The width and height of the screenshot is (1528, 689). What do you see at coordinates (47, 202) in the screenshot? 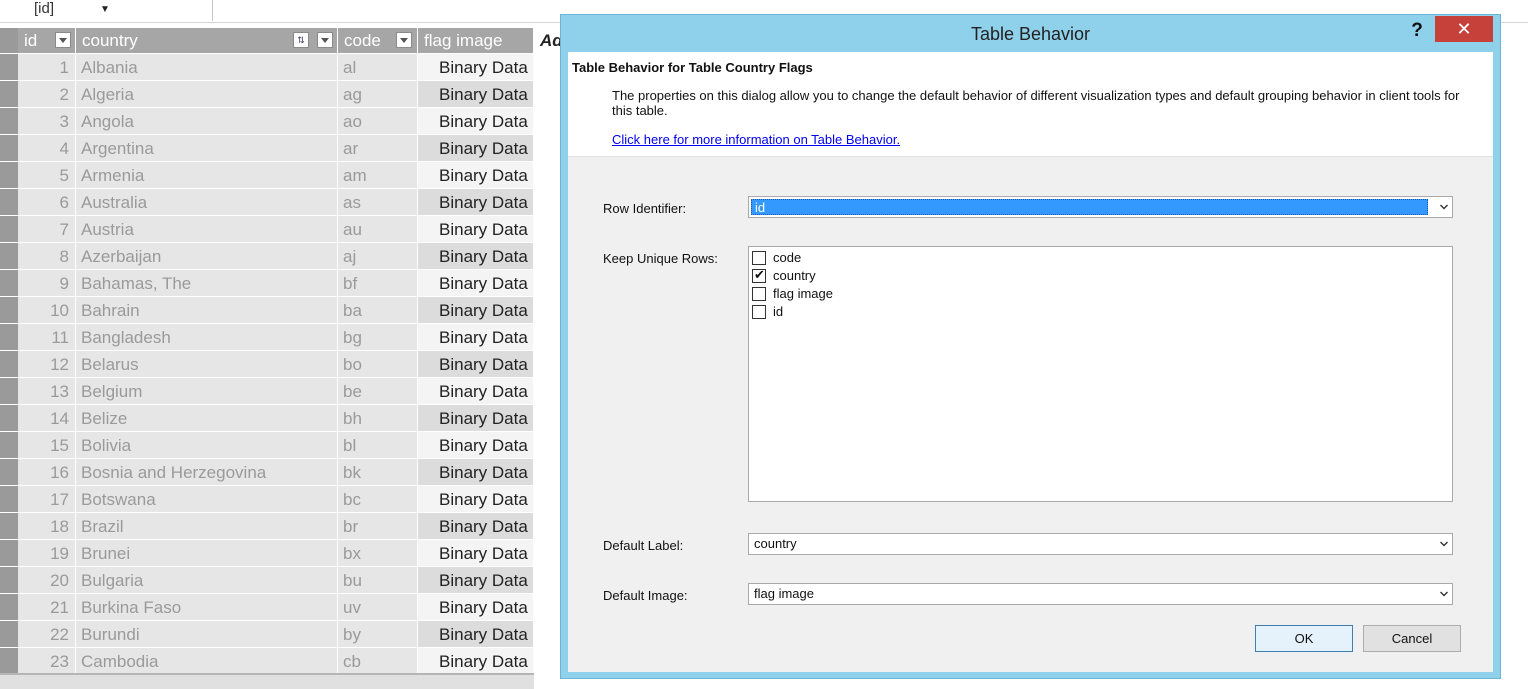
I see `cell-id: 6` at bounding box center [47, 202].